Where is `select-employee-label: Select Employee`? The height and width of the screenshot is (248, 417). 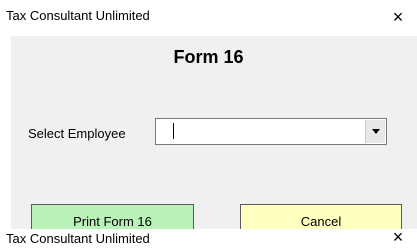 select-employee-label: Select Employee is located at coordinates (77, 133).